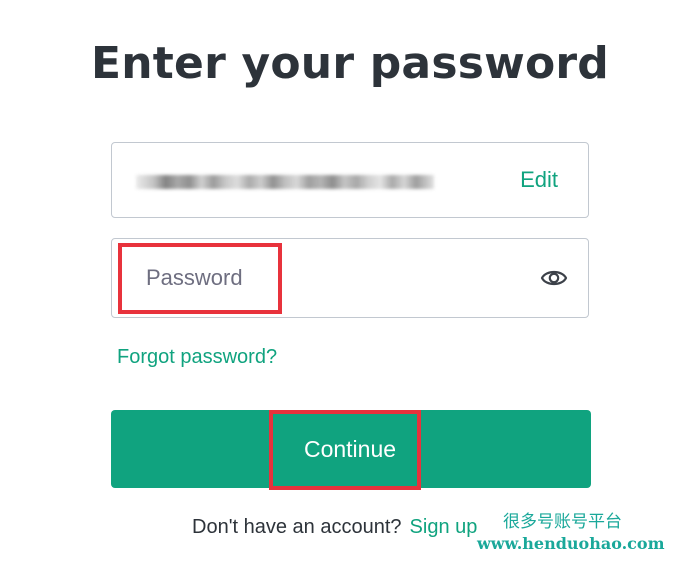  Describe the element at coordinates (554, 278) in the screenshot. I see `eye-icon` at that location.